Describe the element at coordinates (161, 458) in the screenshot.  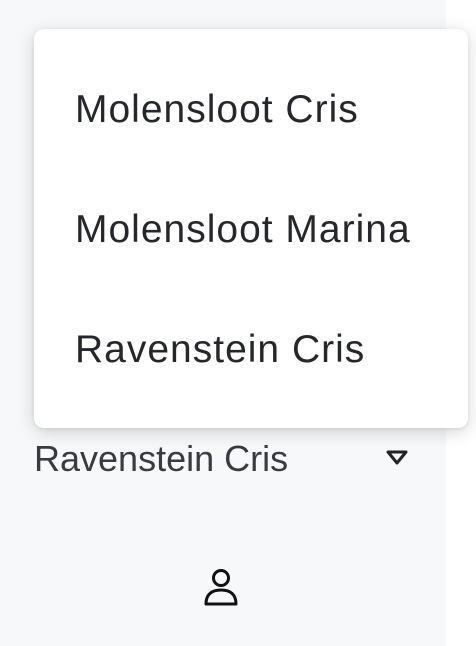
I see `selected-user-label: Ravenstein Cris` at that location.